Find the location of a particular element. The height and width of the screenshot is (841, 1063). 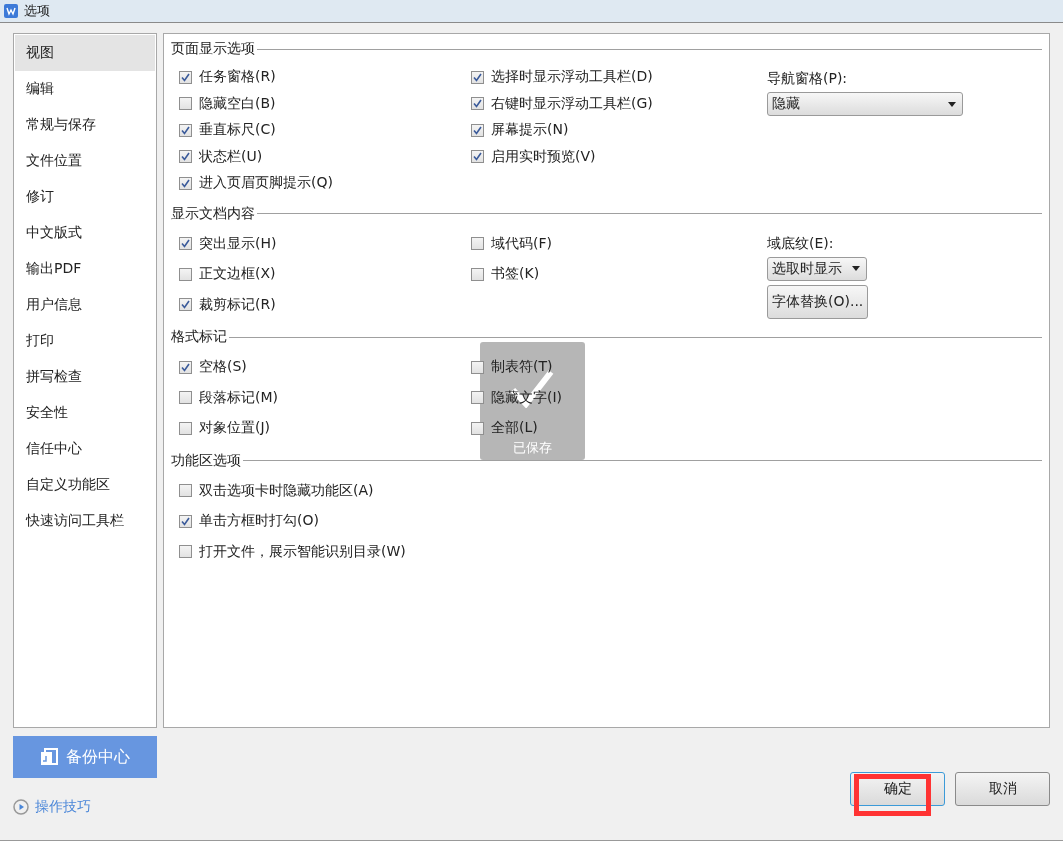

checkbox-label: 制表符(T) is located at coordinates (522, 367).